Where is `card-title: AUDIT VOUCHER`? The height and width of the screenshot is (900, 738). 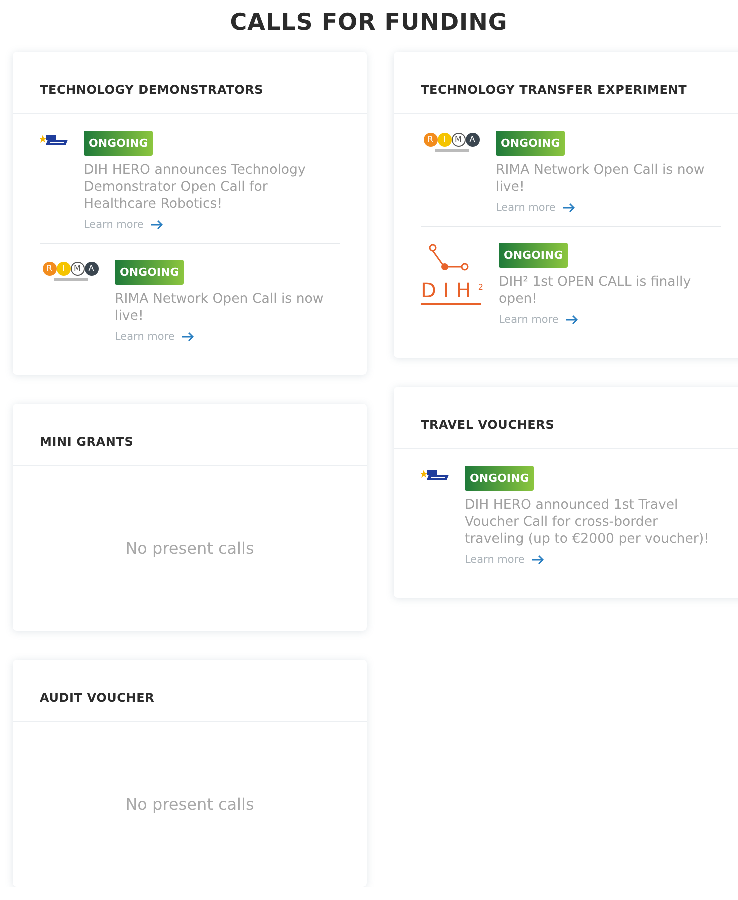 card-title: AUDIT VOUCHER is located at coordinates (97, 698).